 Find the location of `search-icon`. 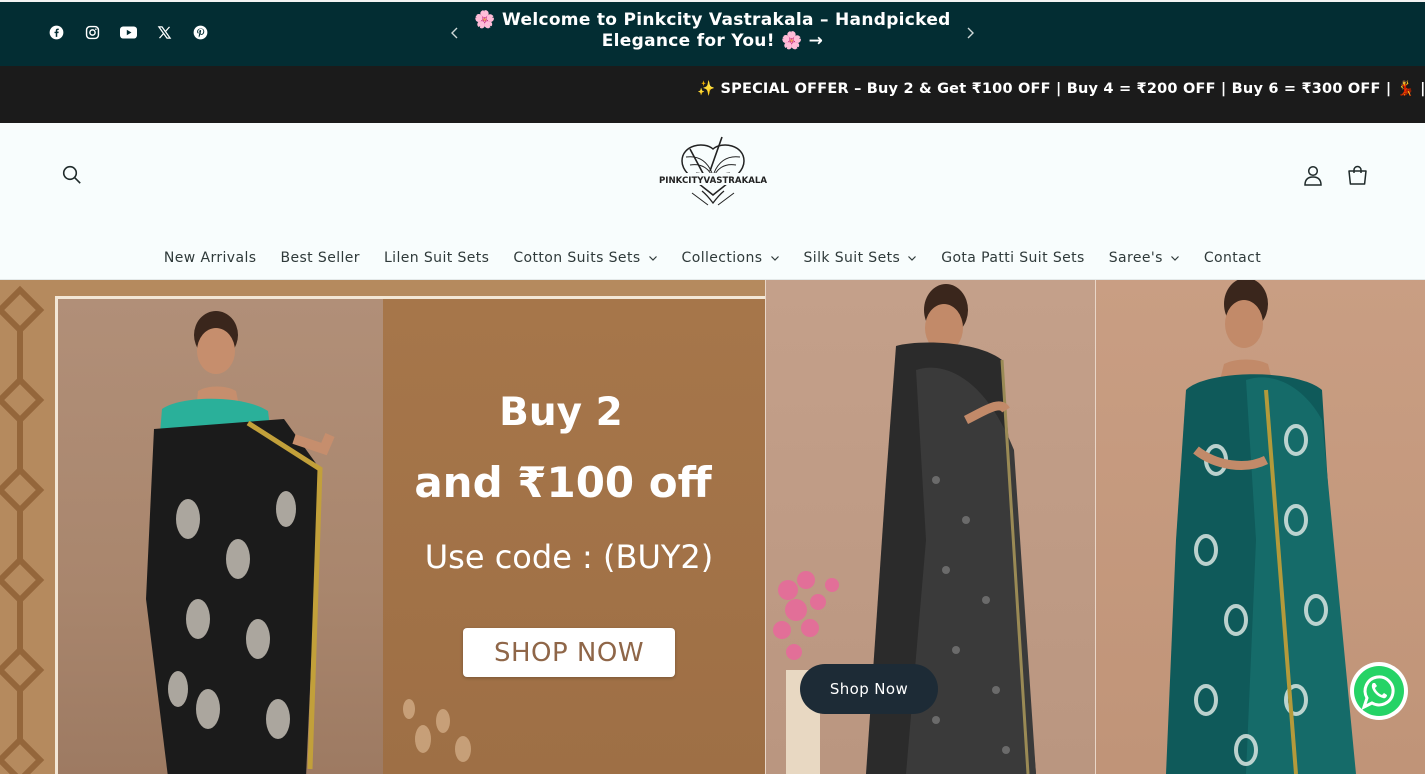

search-icon is located at coordinates (71, 174).